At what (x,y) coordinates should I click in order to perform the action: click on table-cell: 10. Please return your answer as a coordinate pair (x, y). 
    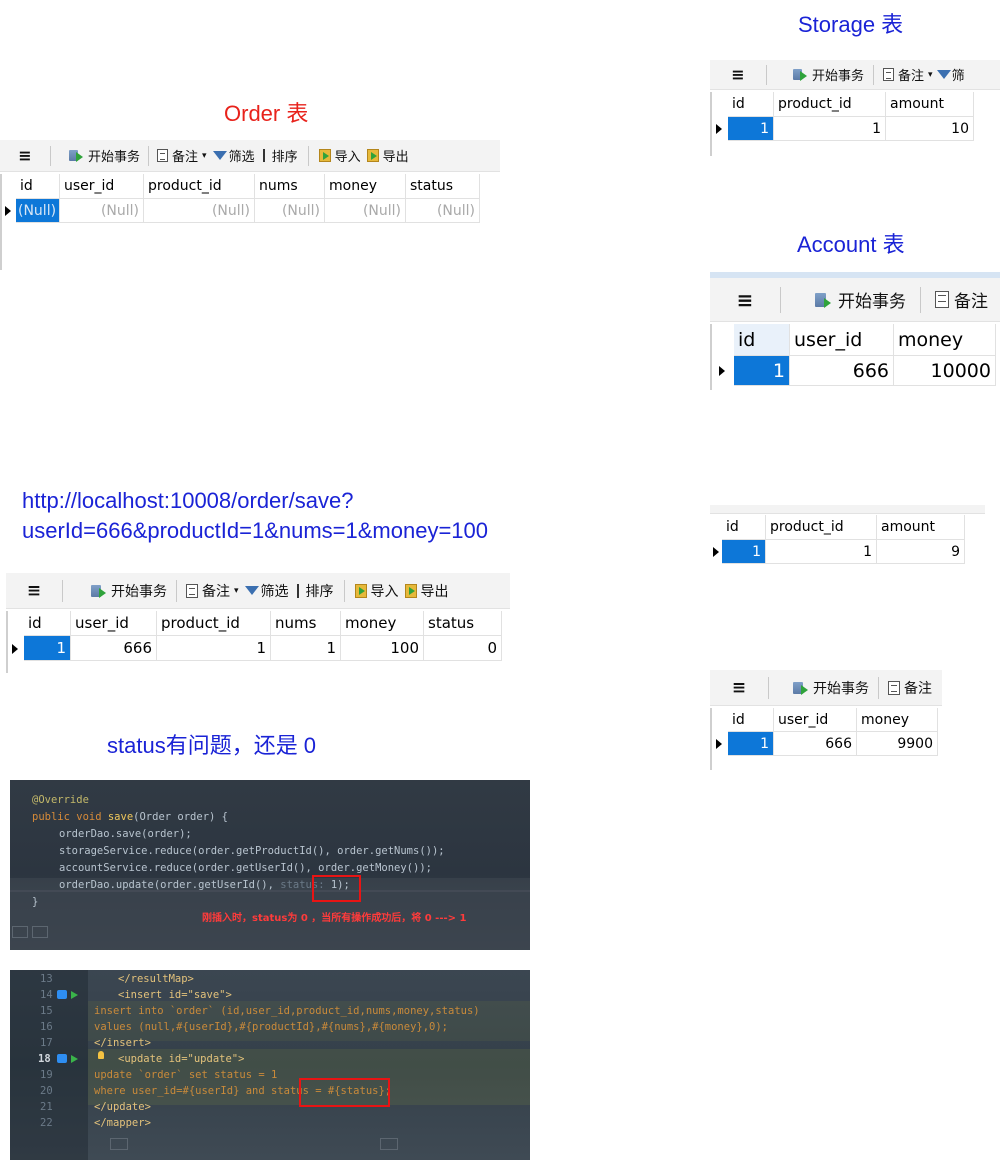
    Looking at the image, I should click on (930, 129).